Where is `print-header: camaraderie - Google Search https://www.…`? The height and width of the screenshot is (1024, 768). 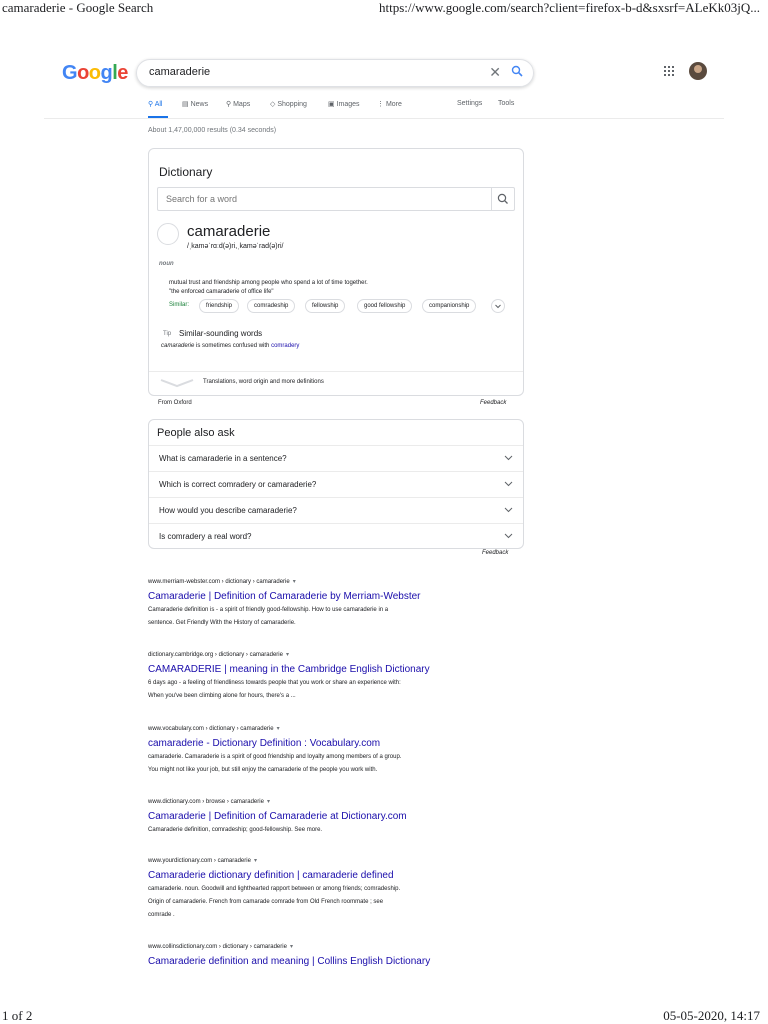
print-header: camaraderie - Google Search https://www.… is located at coordinates (384, 10).